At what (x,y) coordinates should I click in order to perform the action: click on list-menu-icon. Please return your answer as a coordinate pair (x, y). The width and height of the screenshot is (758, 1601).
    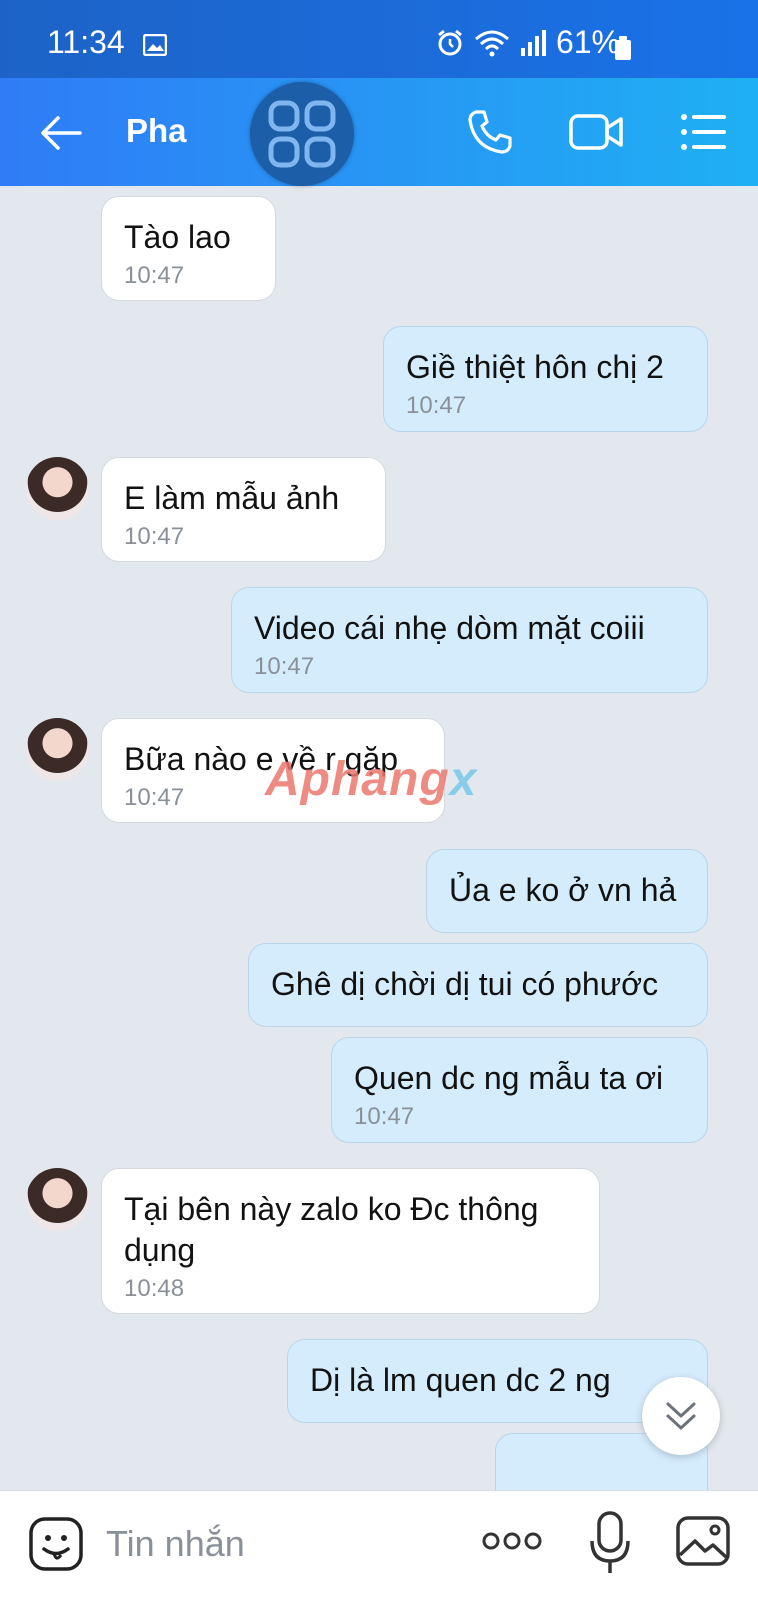
    Looking at the image, I should click on (704, 132).